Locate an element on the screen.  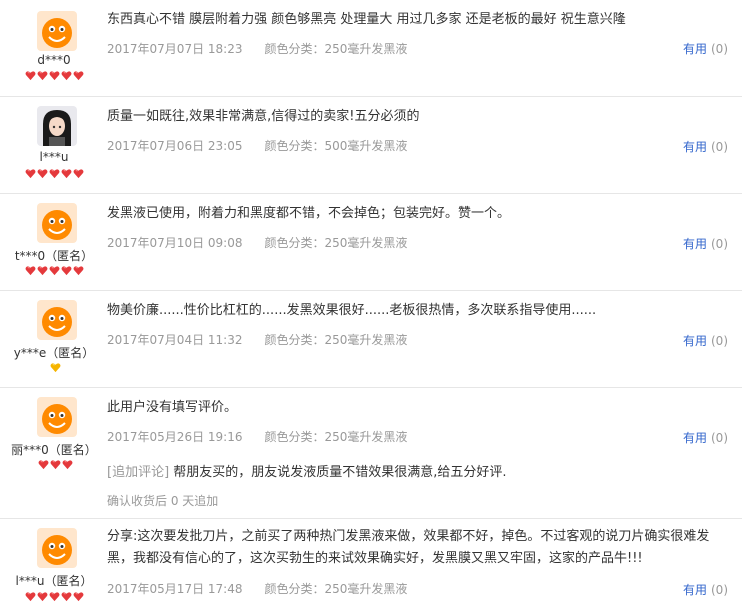
review-date: 2017年05月17日 17:48 is located at coordinates (175, 589).